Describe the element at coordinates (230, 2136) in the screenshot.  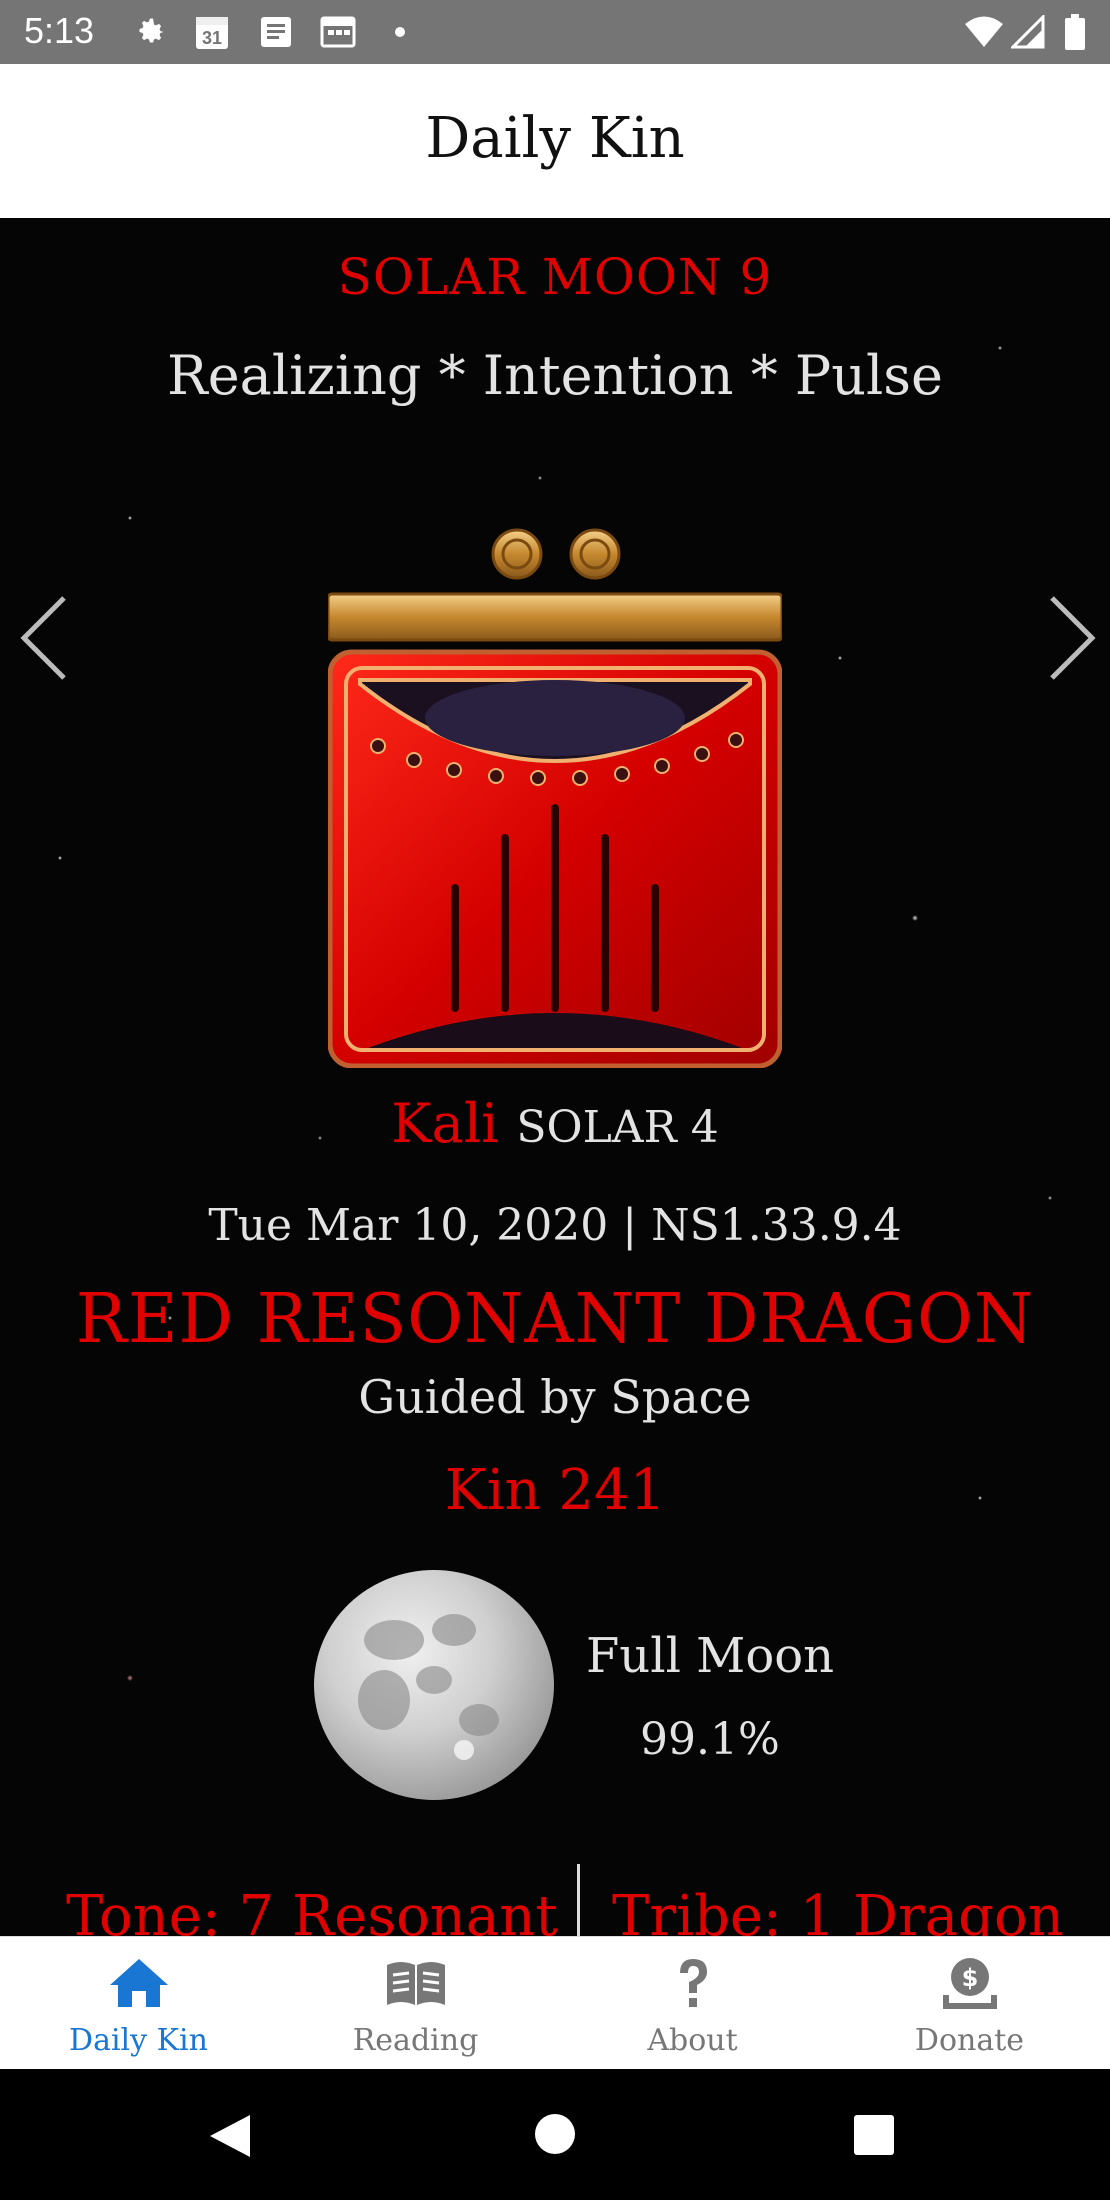
I see `back-icon` at that location.